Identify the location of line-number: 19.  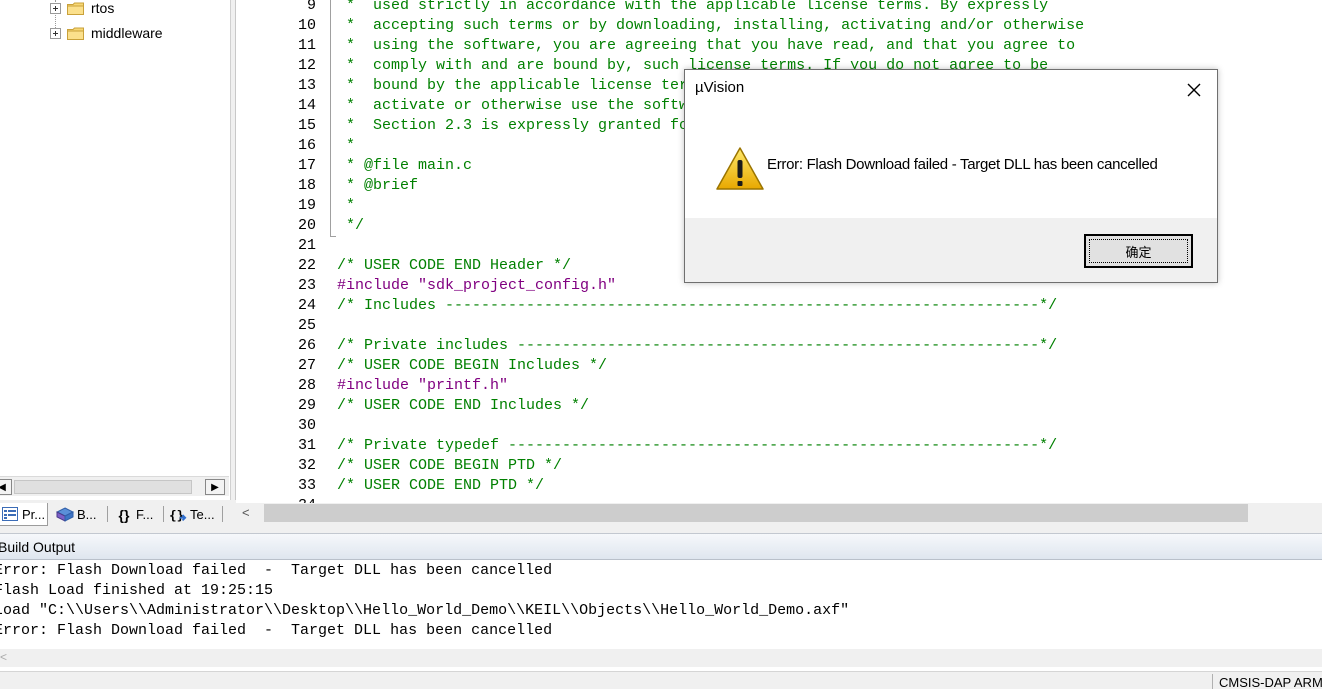
(306, 205).